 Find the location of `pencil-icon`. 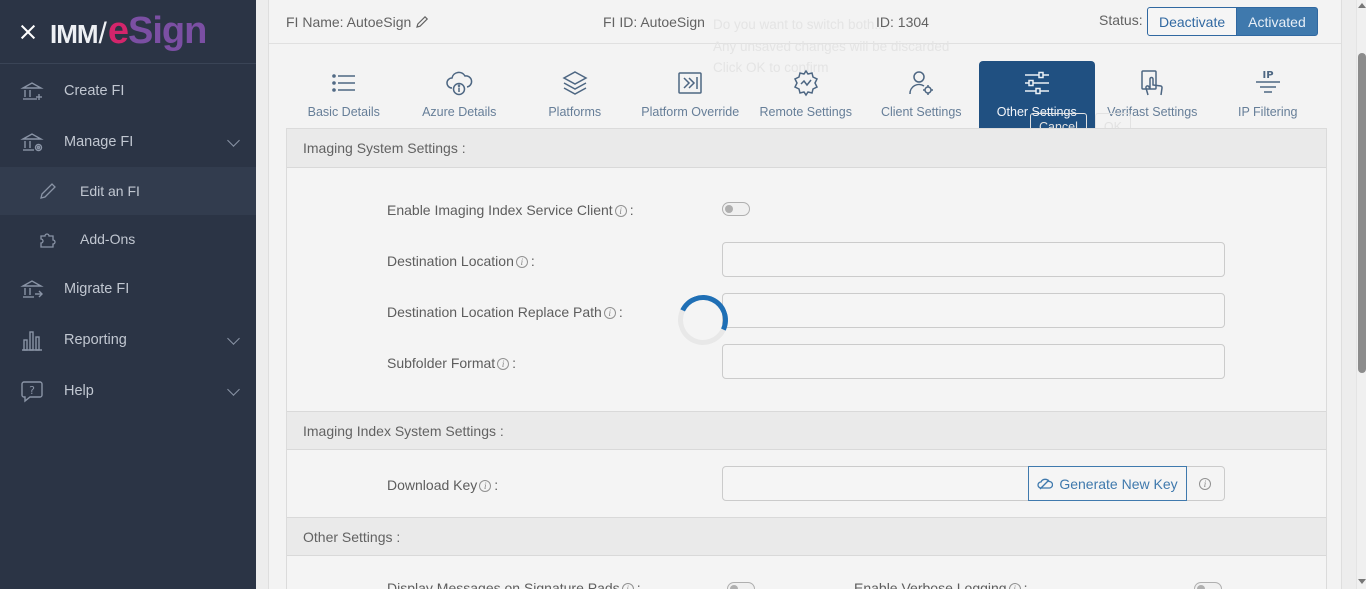

pencil-icon is located at coordinates (48, 191).